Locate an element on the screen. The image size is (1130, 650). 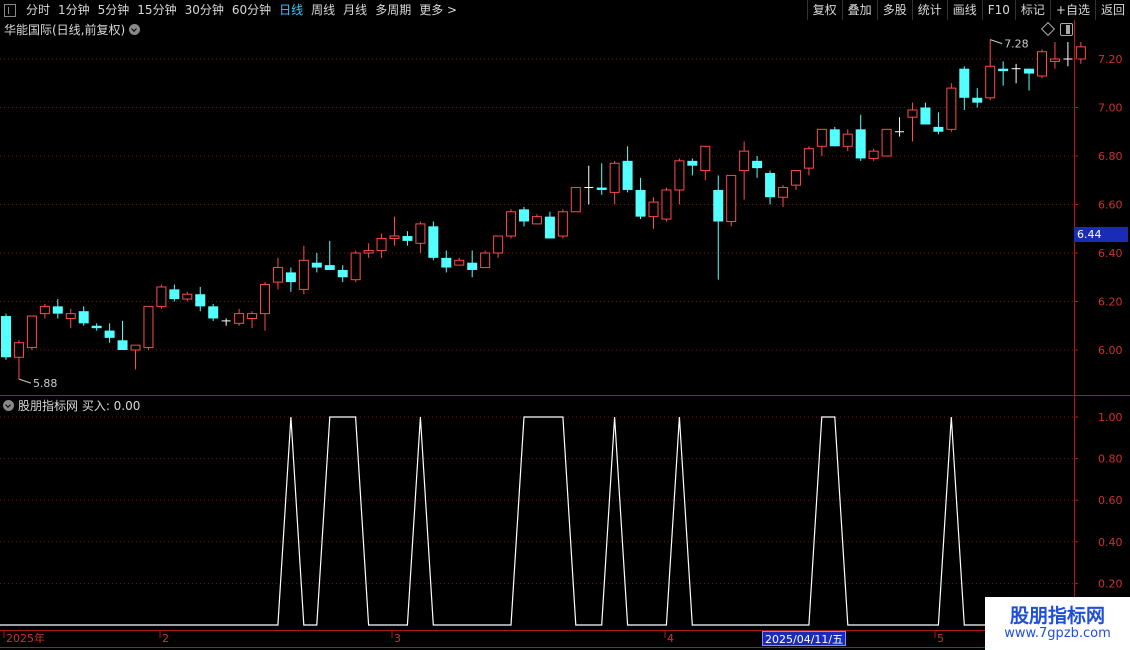
tool-button: 标记 is located at coordinates (1032, 10).